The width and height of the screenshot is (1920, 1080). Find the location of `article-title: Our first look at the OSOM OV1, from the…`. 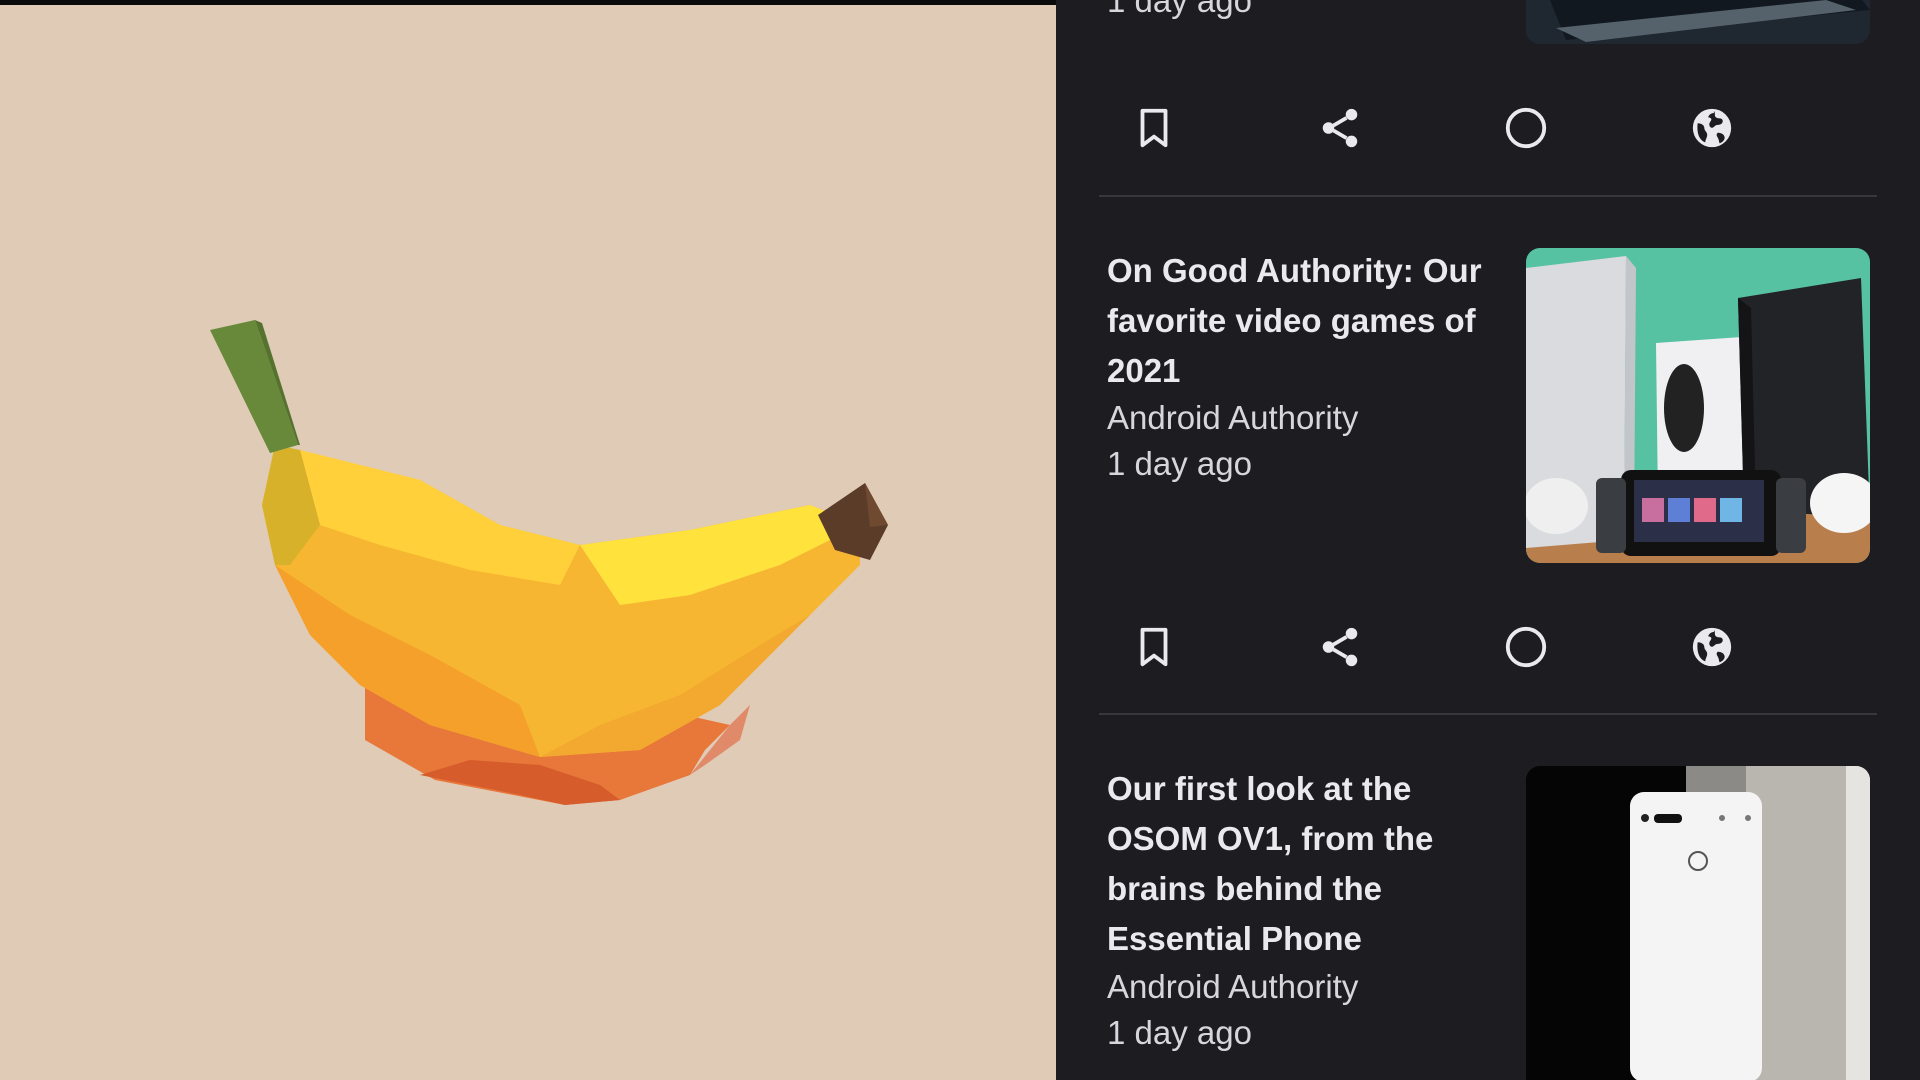

article-title: Our first look at the OSOM OV1, from the… is located at coordinates (1307, 864).